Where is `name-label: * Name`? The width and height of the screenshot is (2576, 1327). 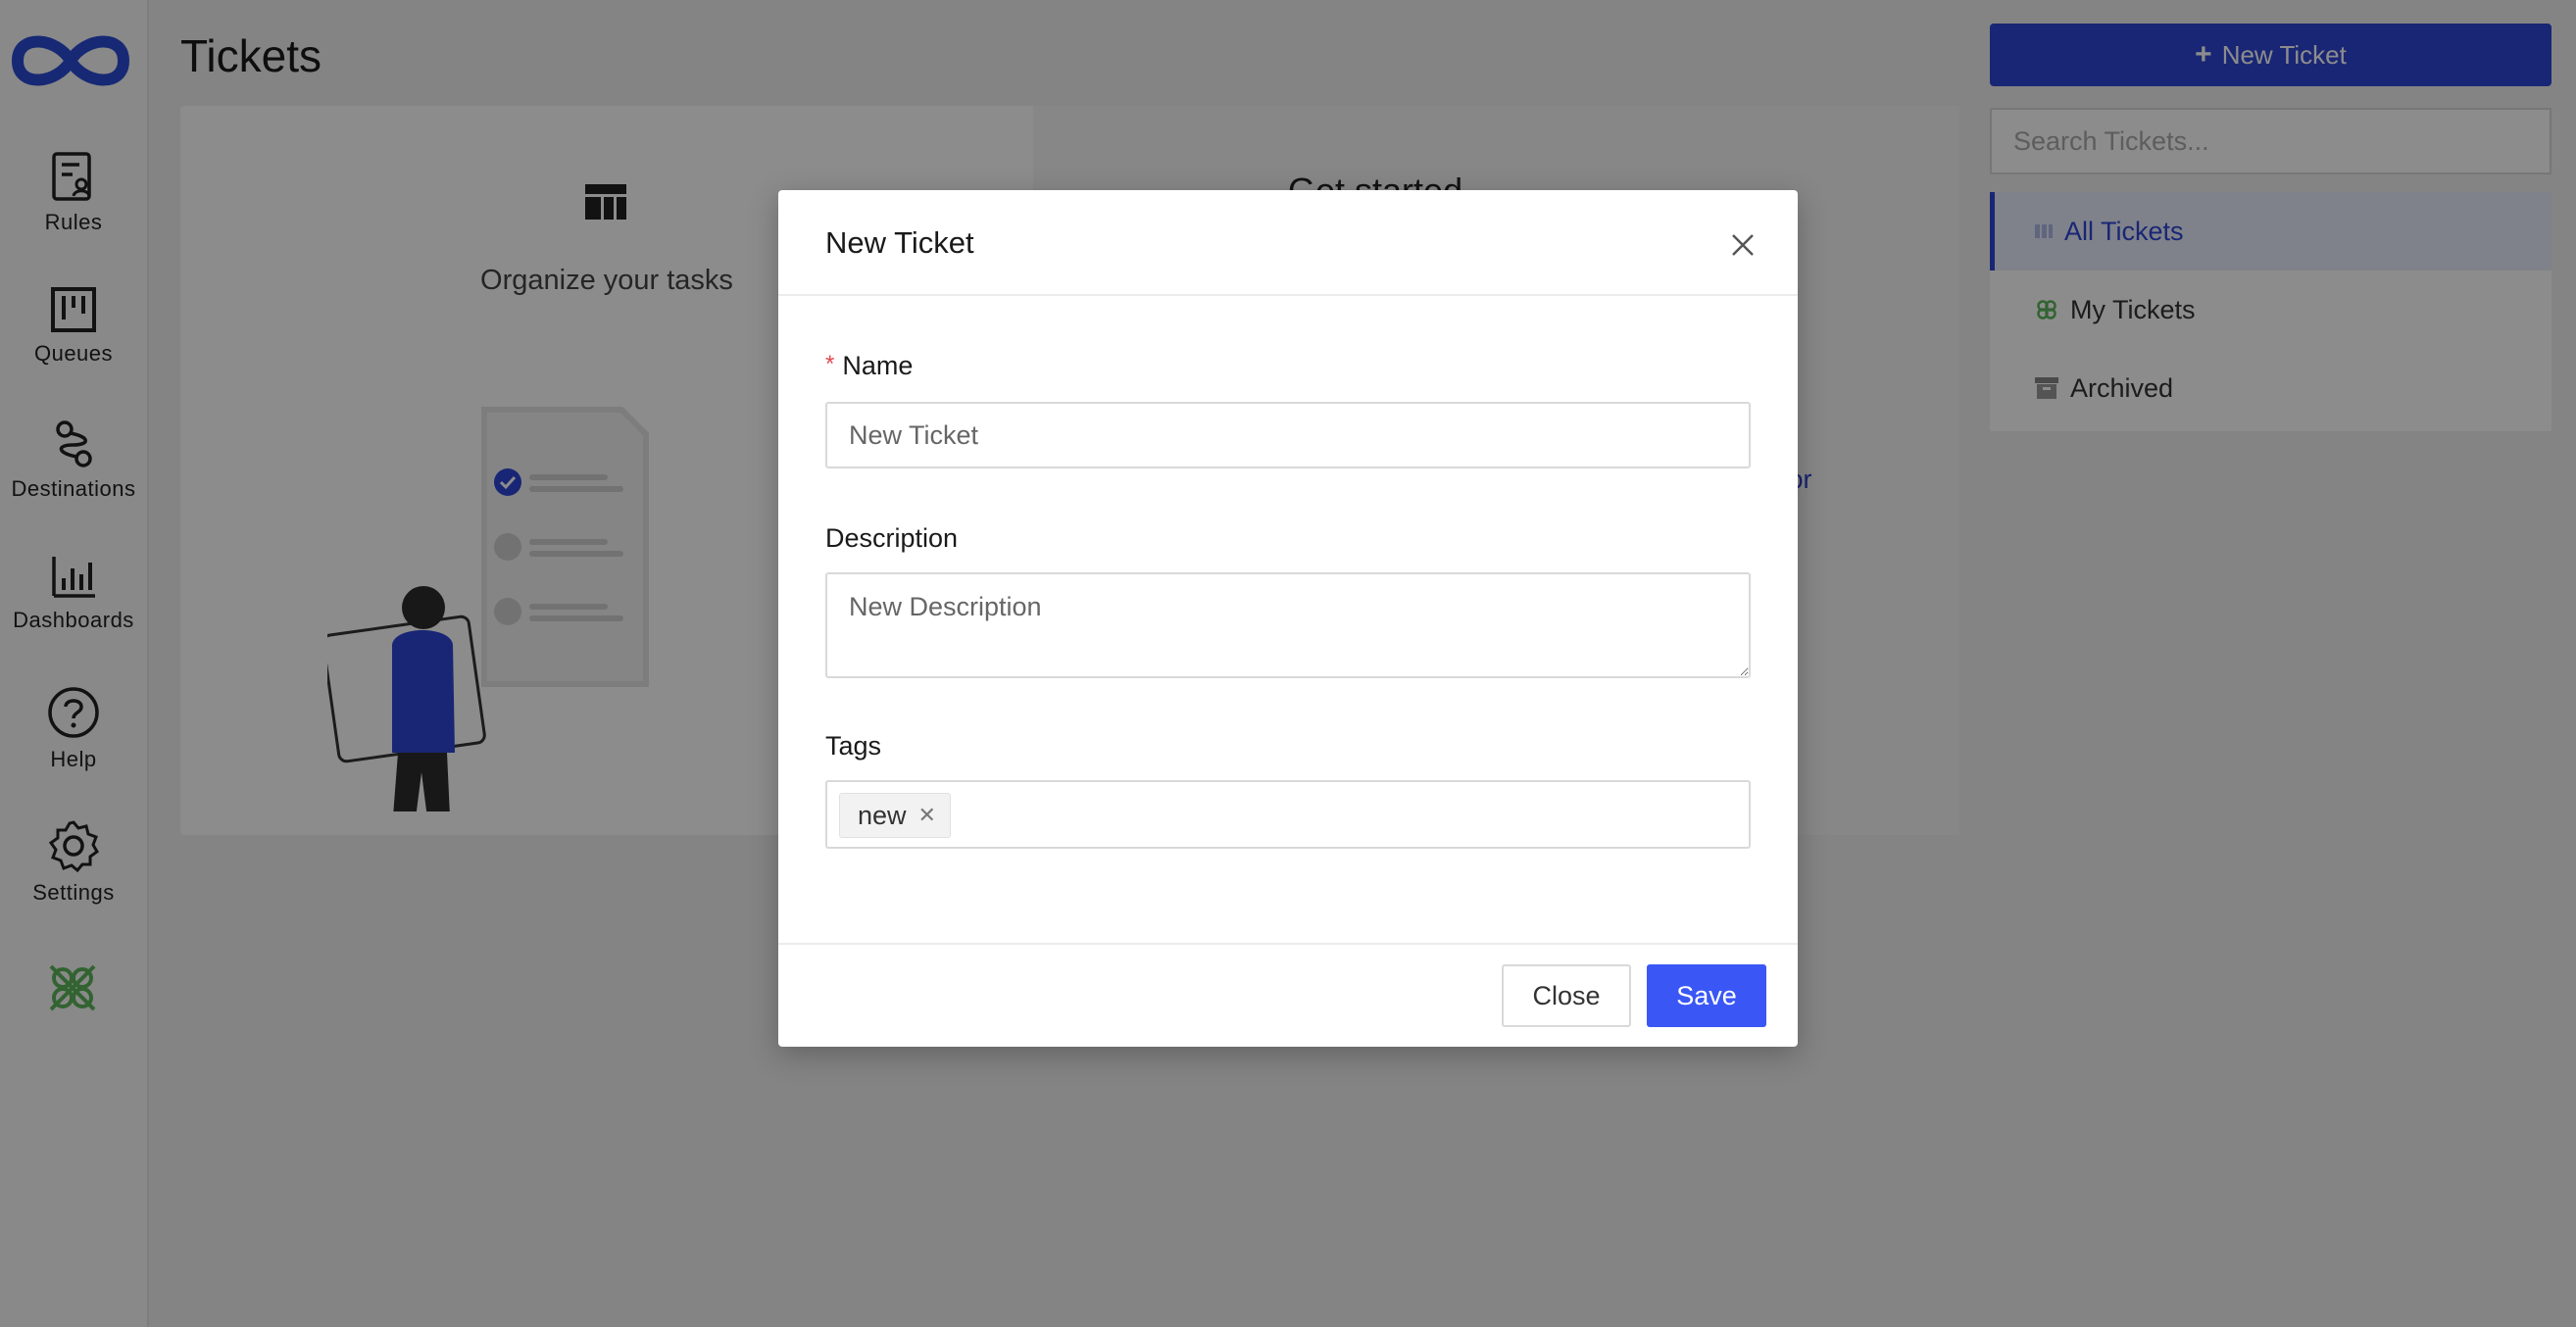 name-label: * Name is located at coordinates (869, 366).